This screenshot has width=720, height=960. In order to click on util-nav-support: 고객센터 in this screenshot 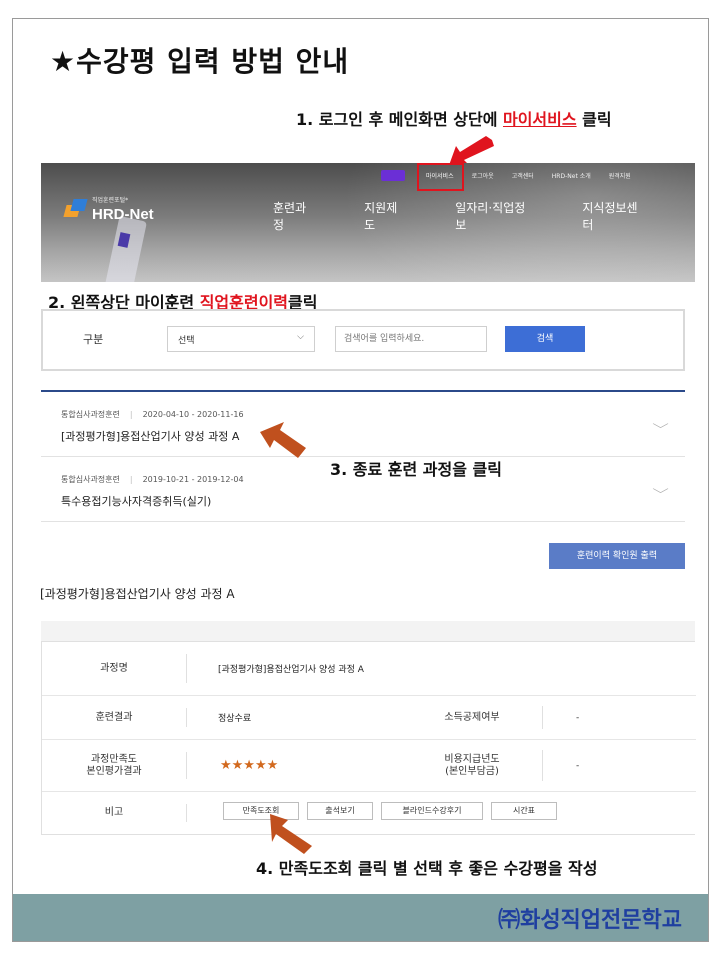, I will do `click(523, 175)`.